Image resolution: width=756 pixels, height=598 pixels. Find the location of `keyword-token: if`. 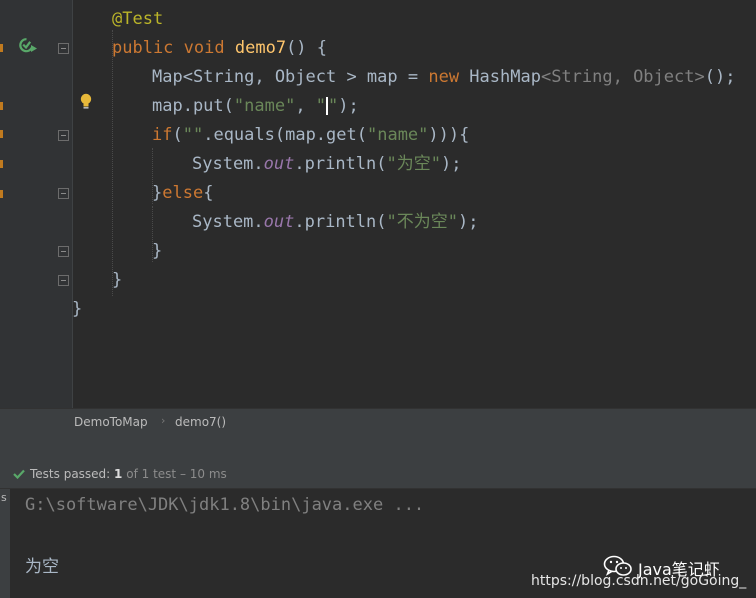

keyword-token: if is located at coordinates (162, 135).